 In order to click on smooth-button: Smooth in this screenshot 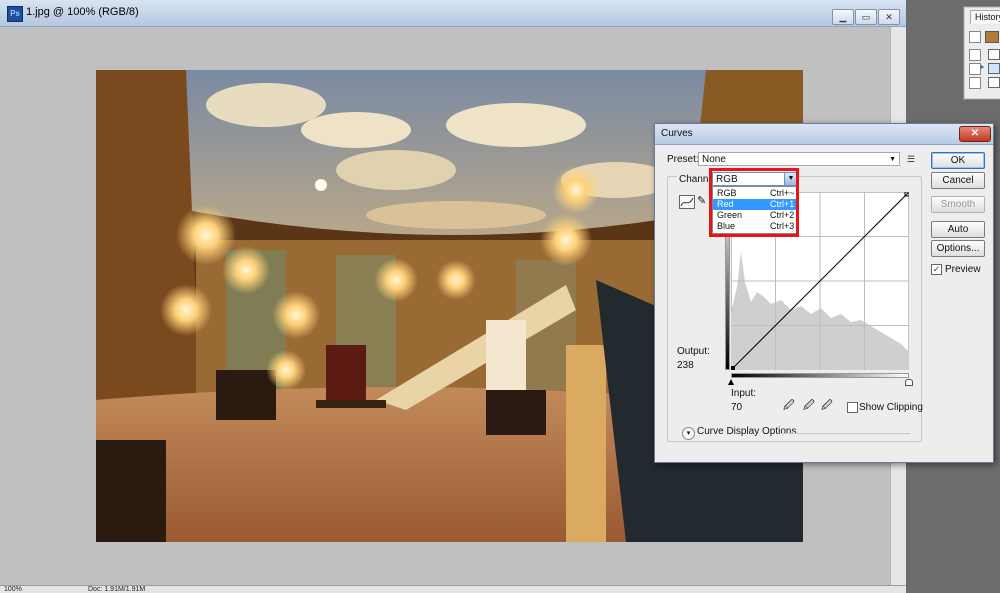, I will do `click(958, 204)`.